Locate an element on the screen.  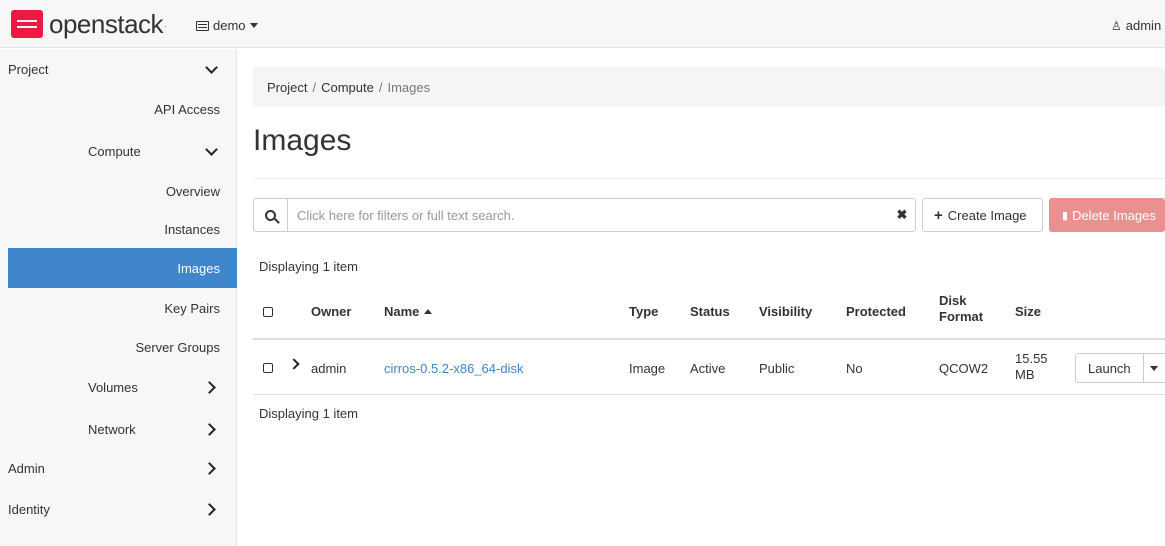
sidebar-item-label: Volumes is located at coordinates (113, 387).